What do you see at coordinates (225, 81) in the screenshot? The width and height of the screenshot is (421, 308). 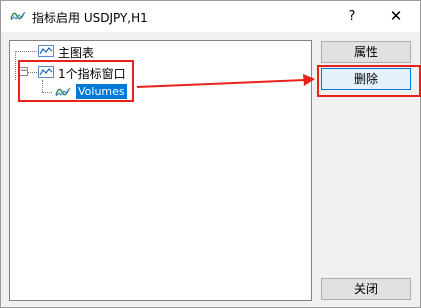 I see `annotation-arrow` at bounding box center [225, 81].